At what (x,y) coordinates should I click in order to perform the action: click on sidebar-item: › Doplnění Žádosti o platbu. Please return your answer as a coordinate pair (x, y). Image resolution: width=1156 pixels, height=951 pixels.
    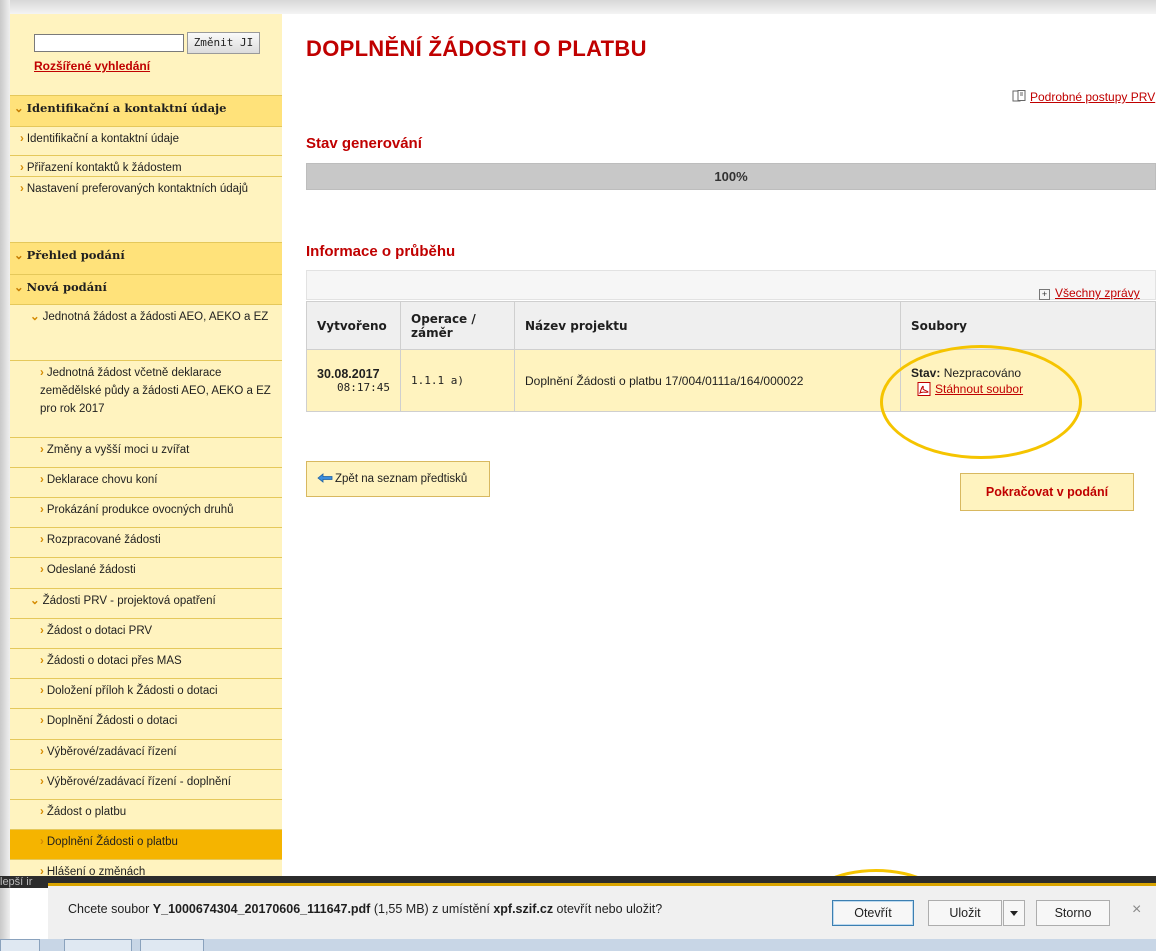
    Looking at the image, I should click on (146, 844).